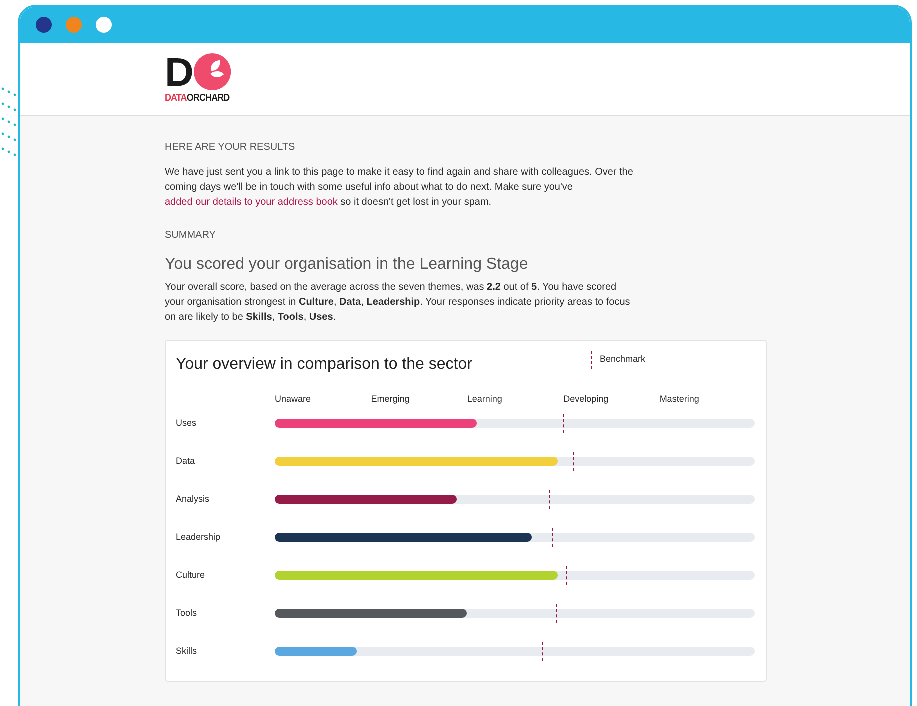  I want to click on logo: D DATAORCHARD, so click(198, 78).